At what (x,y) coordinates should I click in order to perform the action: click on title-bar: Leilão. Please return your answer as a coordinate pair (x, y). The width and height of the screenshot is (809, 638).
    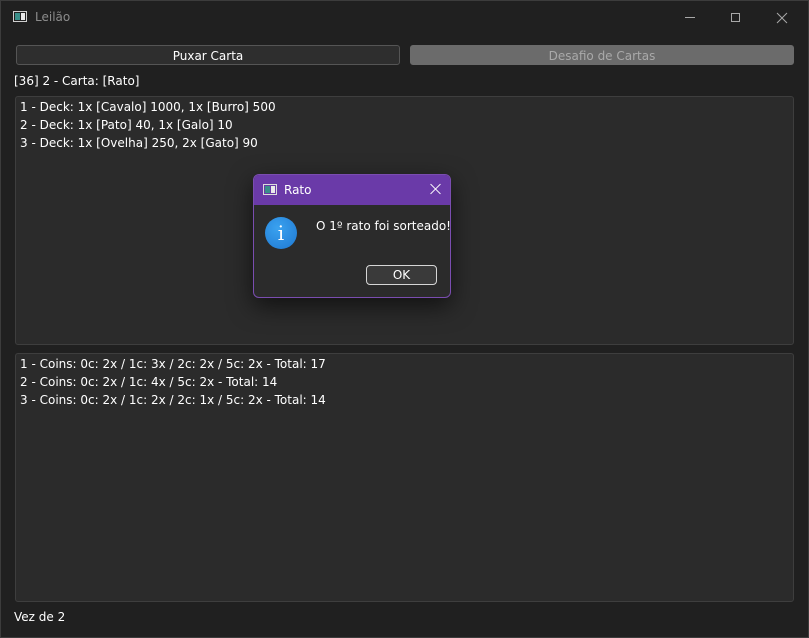
    Looking at the image, I should click on (404, 18).